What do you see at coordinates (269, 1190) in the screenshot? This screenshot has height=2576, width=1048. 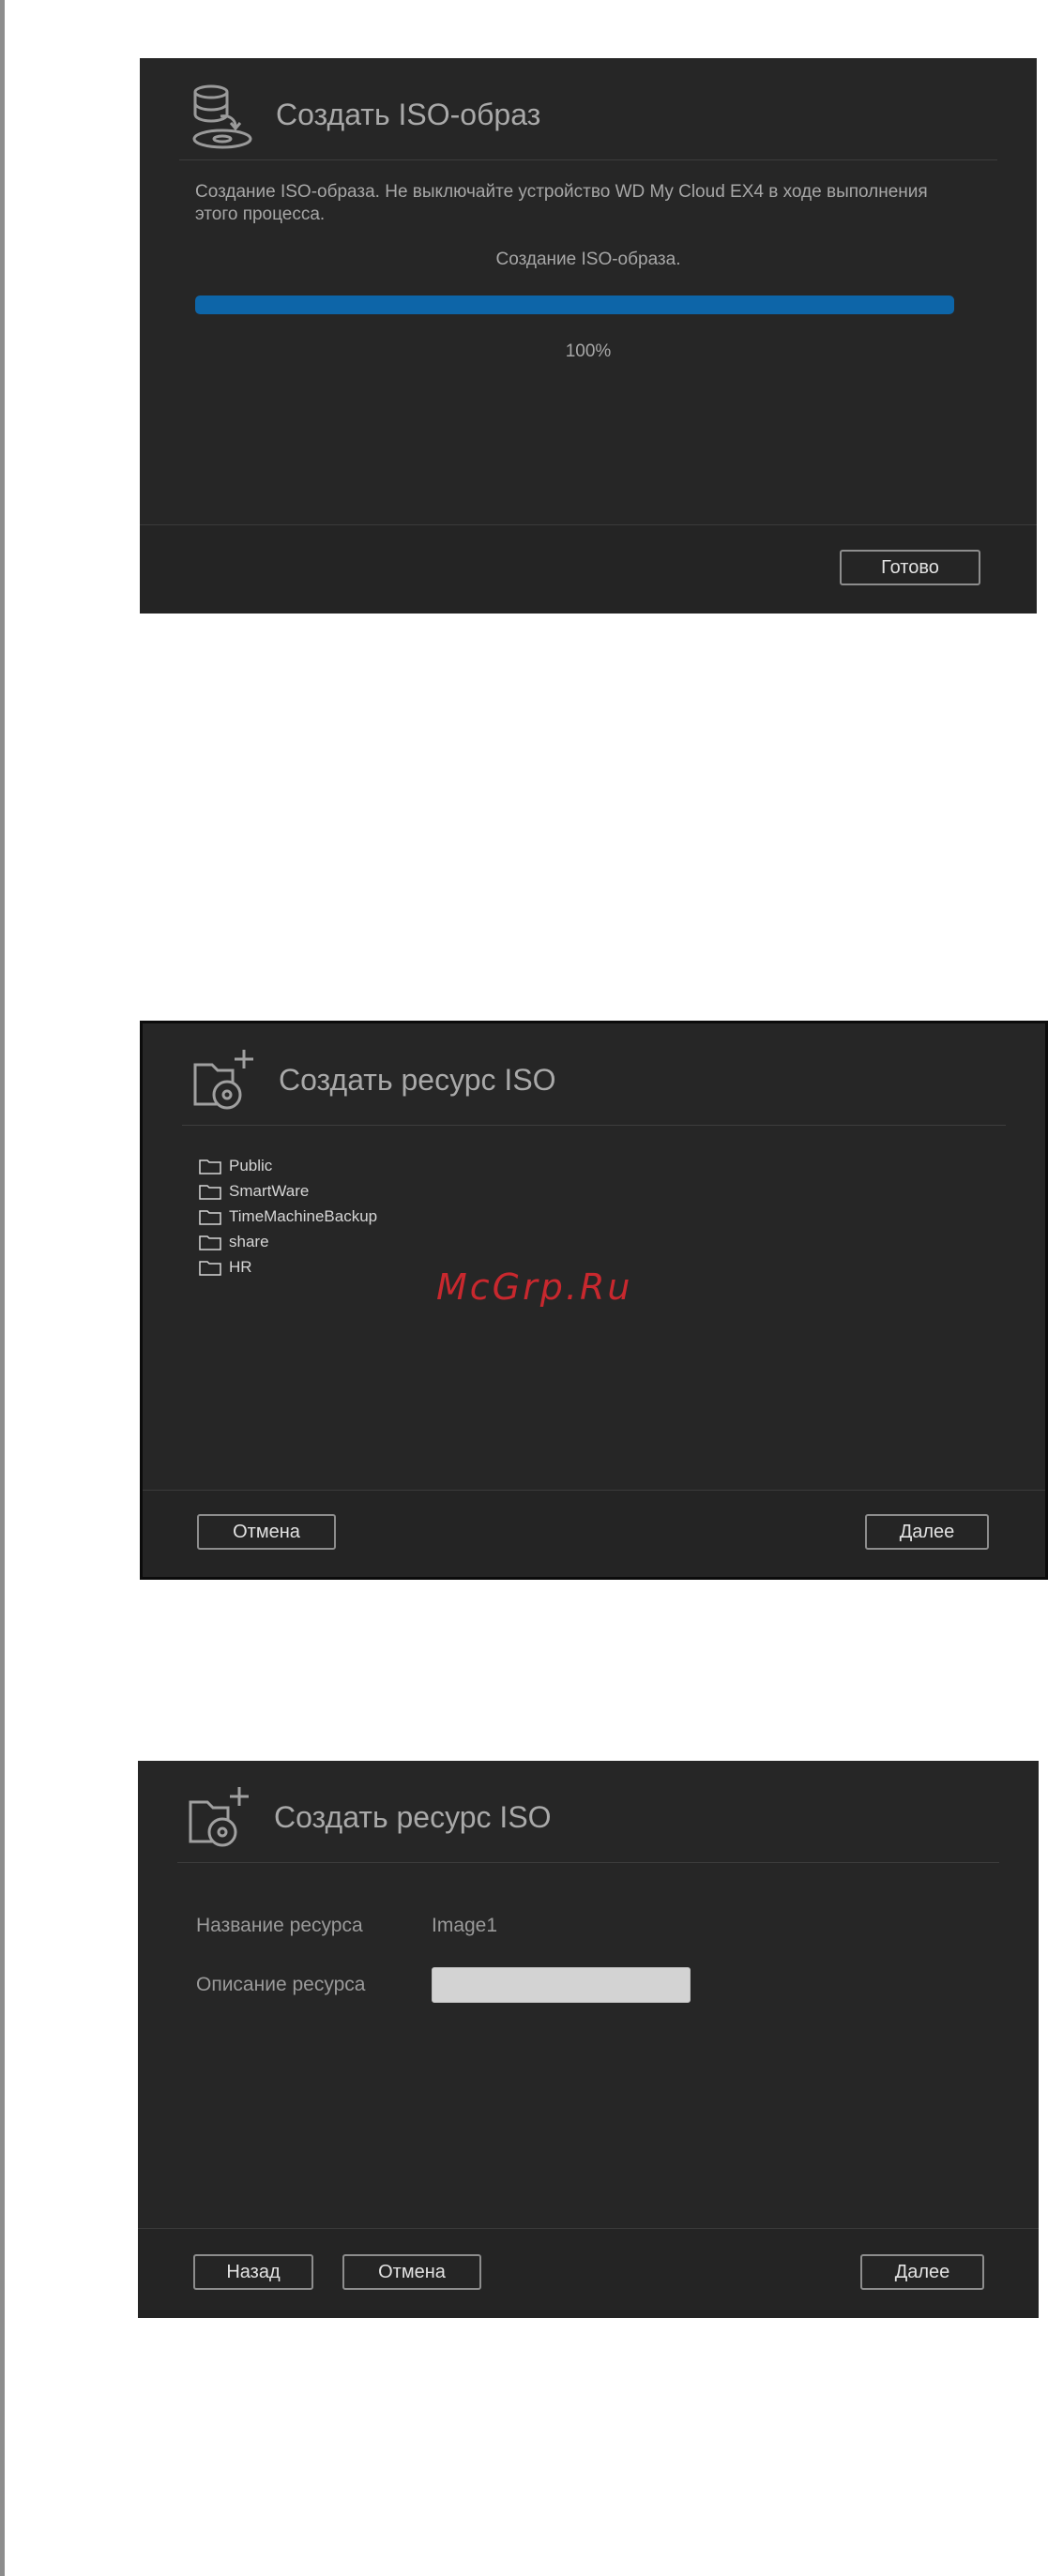 I see `folder-label: SmartWare` at bounding box center [269, 1190].